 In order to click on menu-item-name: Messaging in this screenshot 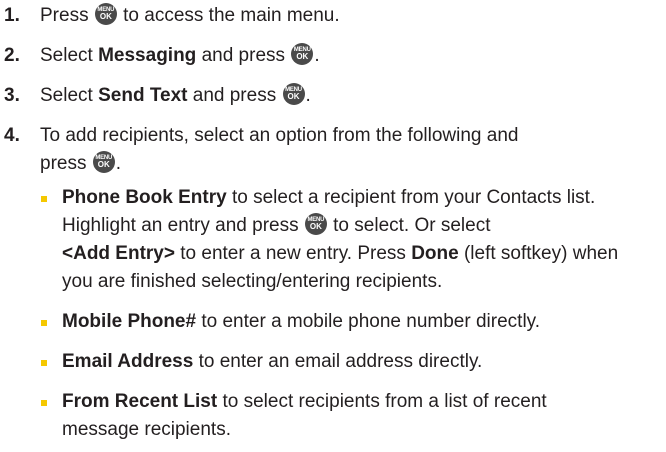, I will do `click(147, 55)`.